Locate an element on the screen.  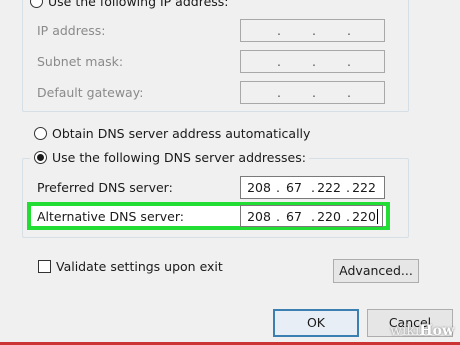
radio-button-selected is located at coordinates (40, 157).